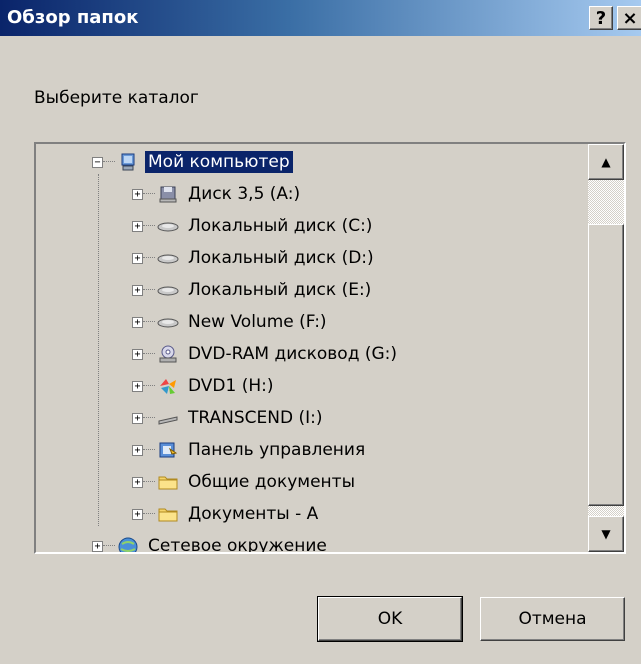 Image resolution: width=641 pixels, height=664 pixels. I want to click on tree-item: + Документы - A, so click(226, 514).